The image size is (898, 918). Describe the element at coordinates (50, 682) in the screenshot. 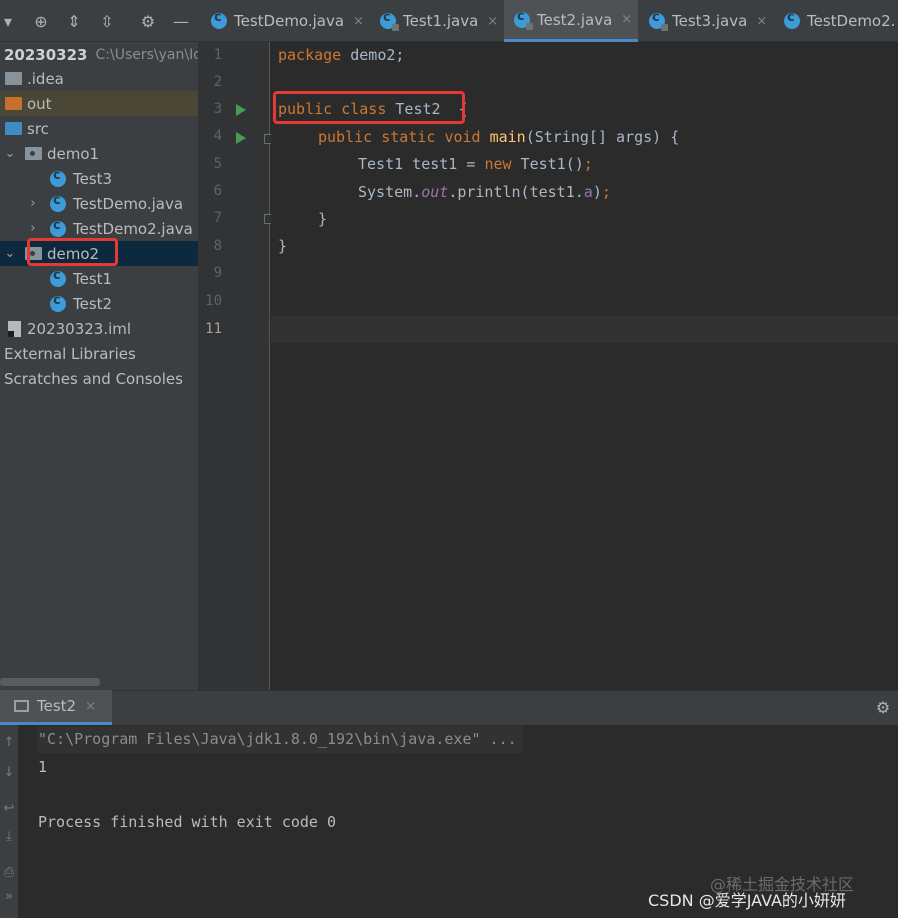

I see `horizontal-scrollbar` at that location.